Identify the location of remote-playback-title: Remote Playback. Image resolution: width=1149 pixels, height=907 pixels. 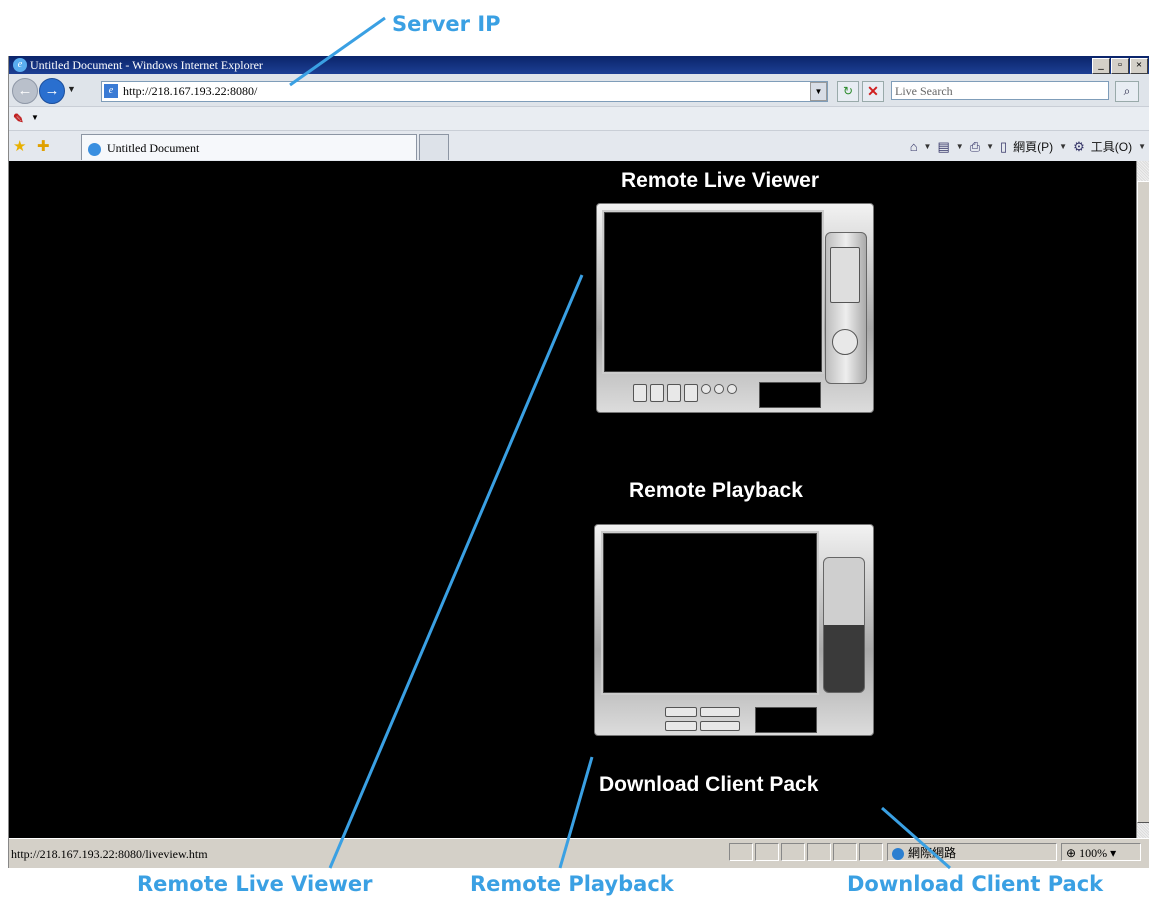
(716, 491).